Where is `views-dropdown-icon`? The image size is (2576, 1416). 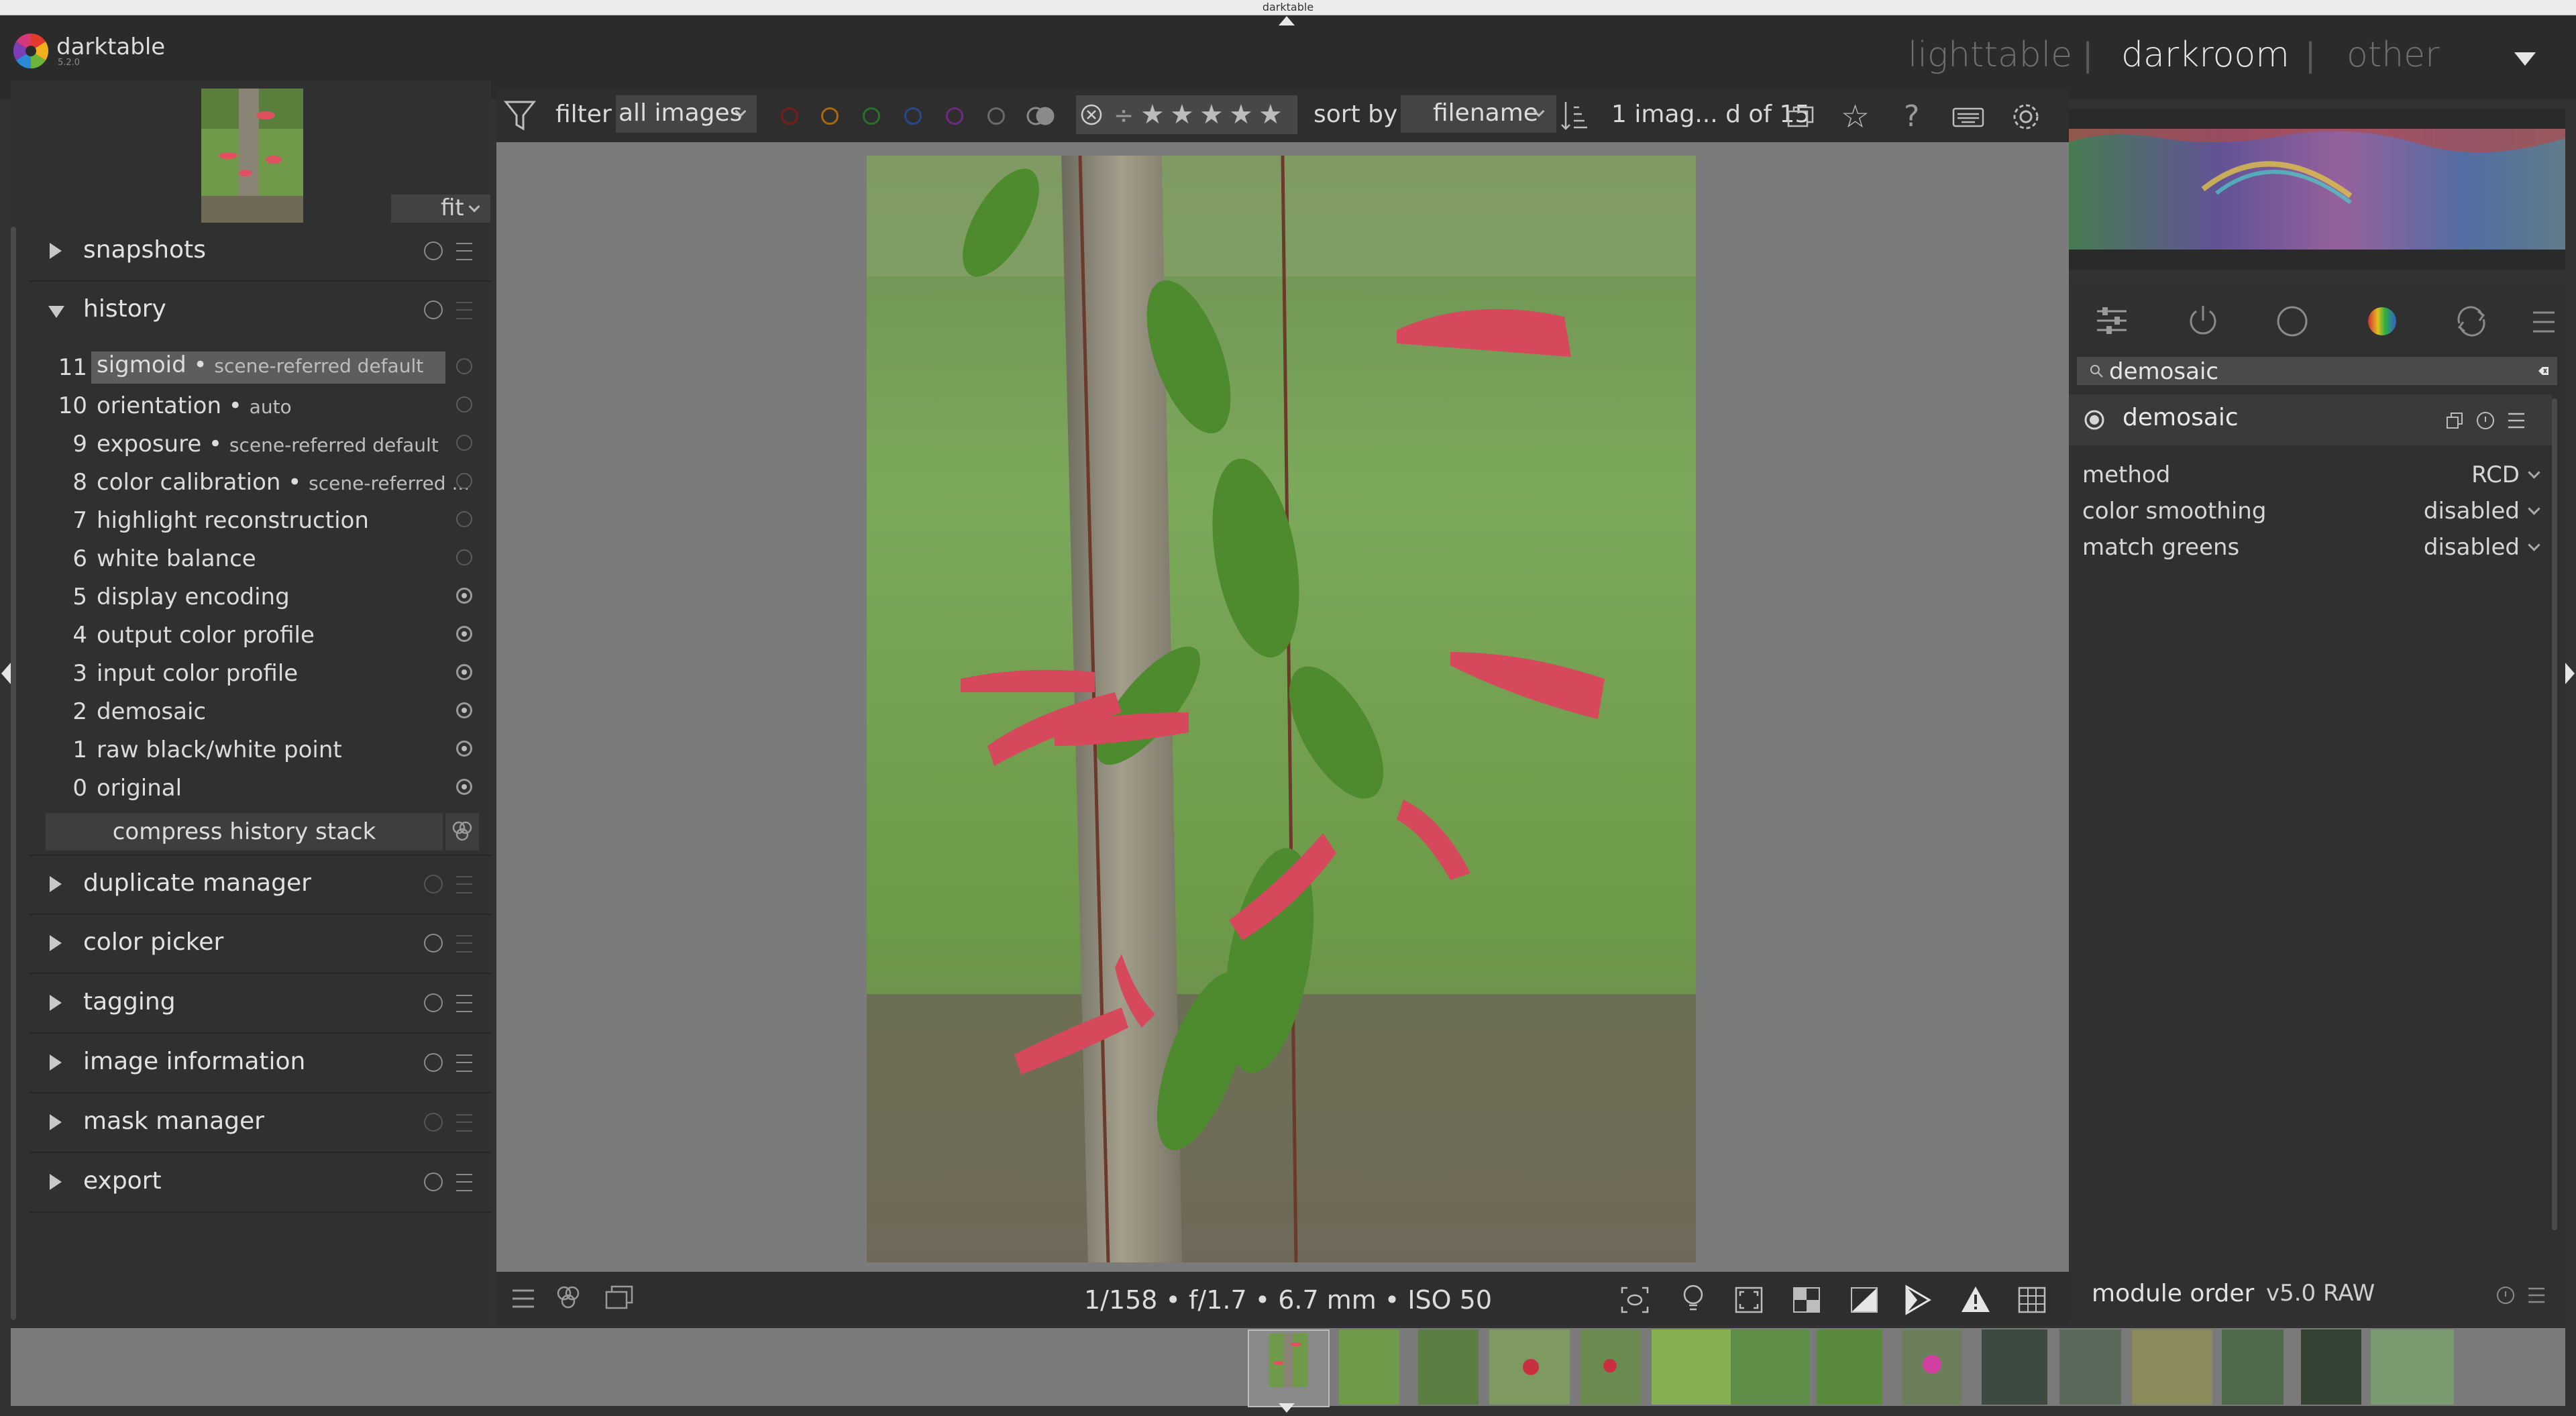
views-dropdown-icon is located at coordinates (2525, 59).